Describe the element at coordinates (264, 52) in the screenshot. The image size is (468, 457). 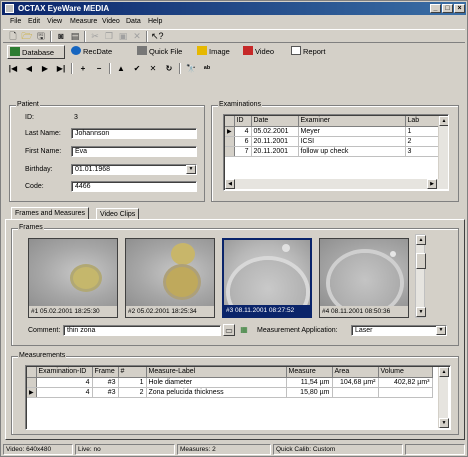
I see `tab-video: Video` at that location.